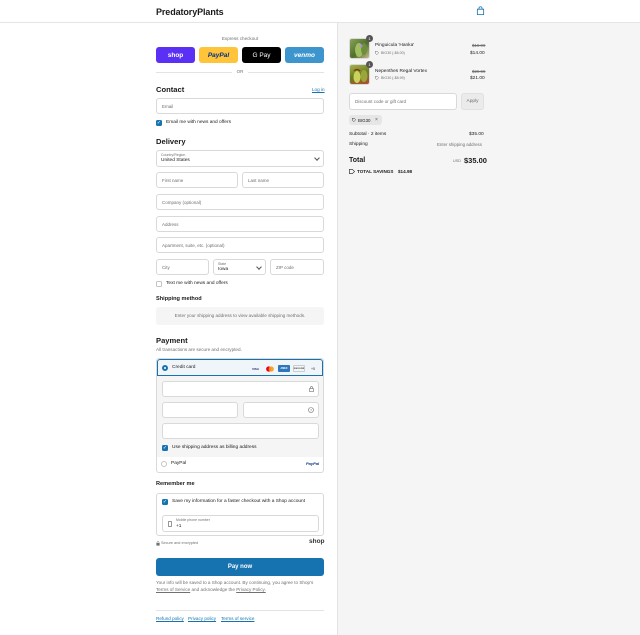 The image size is (640, 635). Describe the element at coordinates (200, 410) in the screenshot. I see `expiration-date-field` at that location.